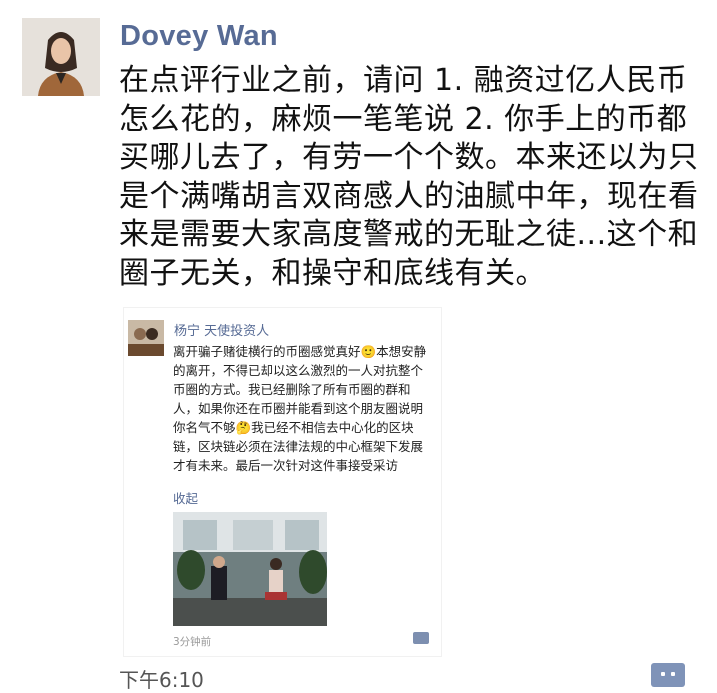 This screenshot has width=717, height=693. I want to click on video-thumbnail, so click(250, 569).